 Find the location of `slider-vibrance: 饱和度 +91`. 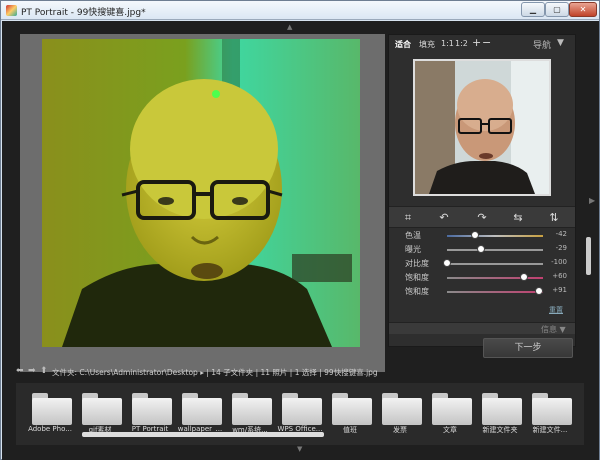

slider-vibrance: 饱和度 +91 is located at coordinates (479, 291).